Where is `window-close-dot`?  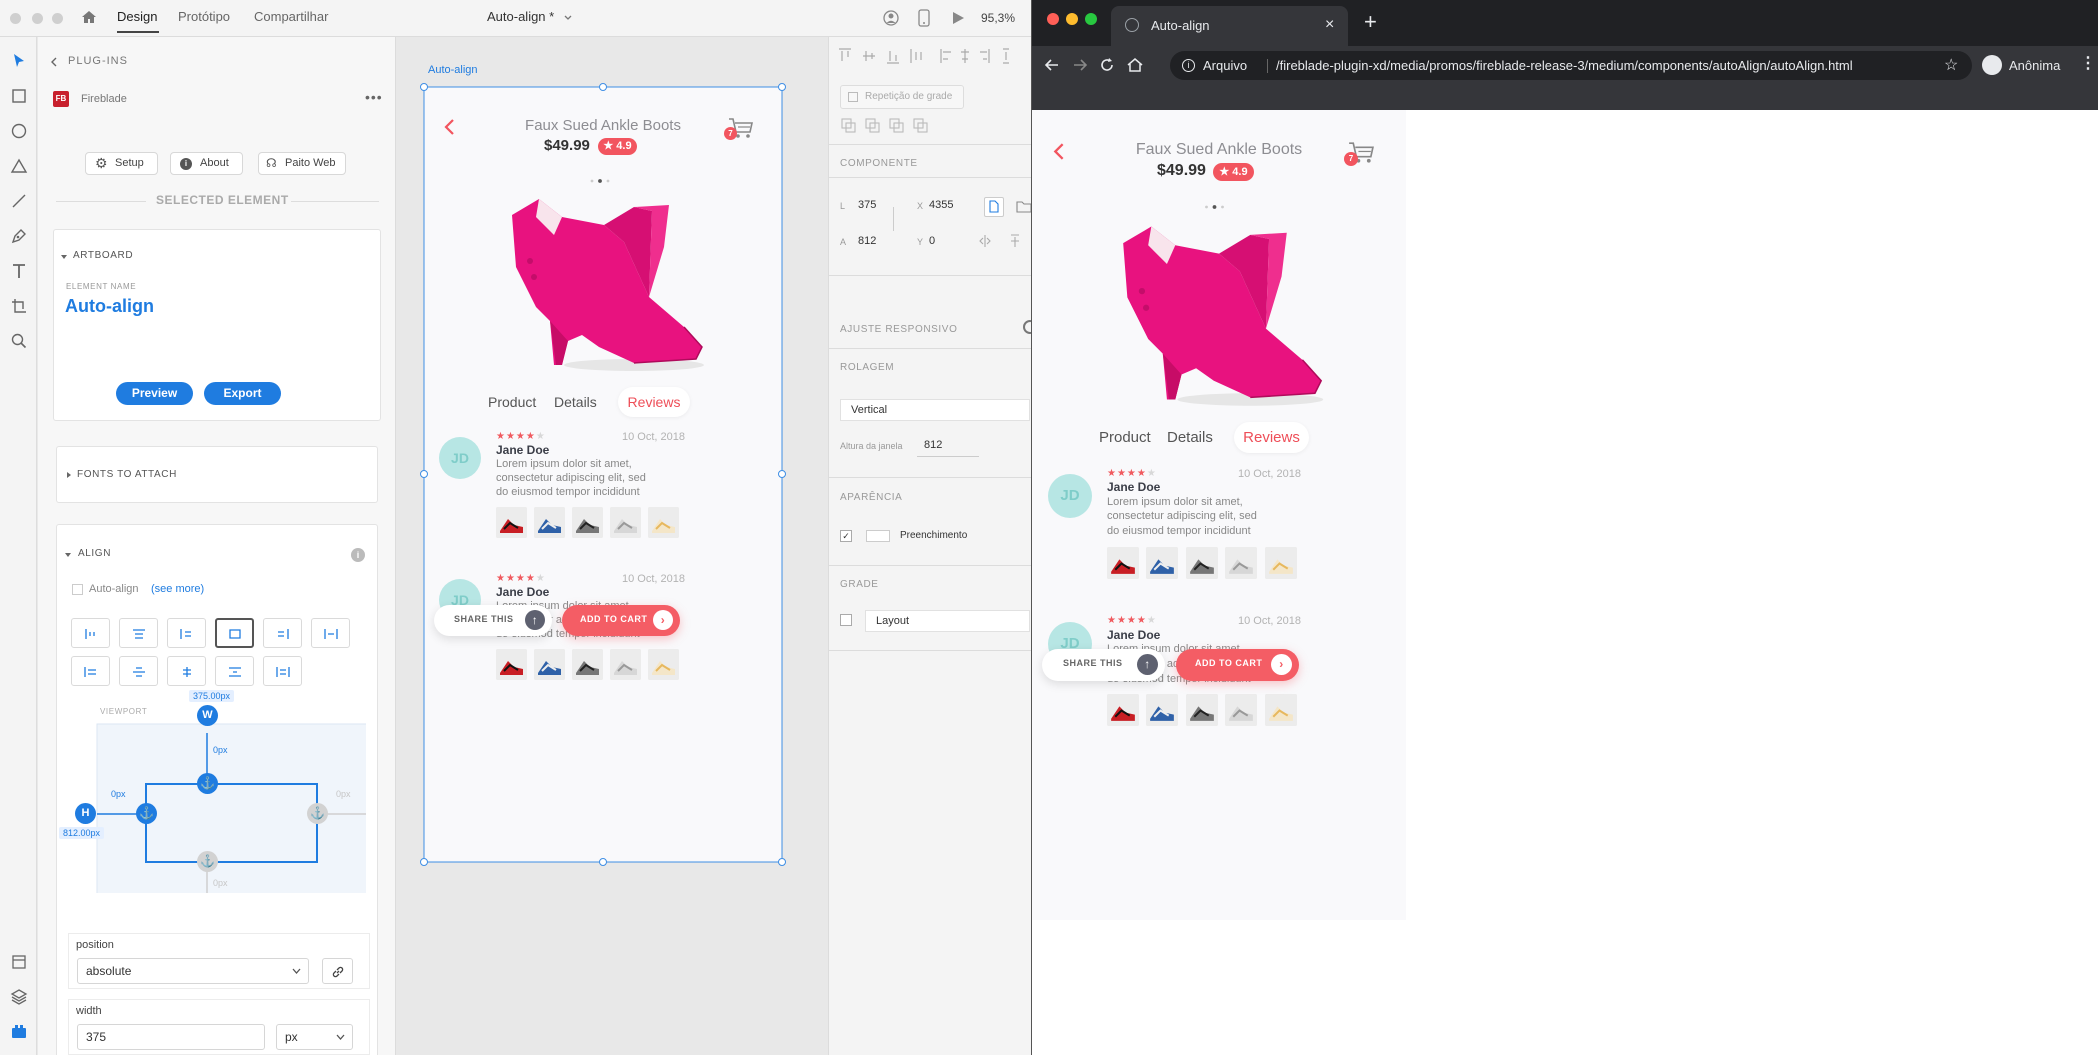
window-close-dot is located at coordinates (15, 18).